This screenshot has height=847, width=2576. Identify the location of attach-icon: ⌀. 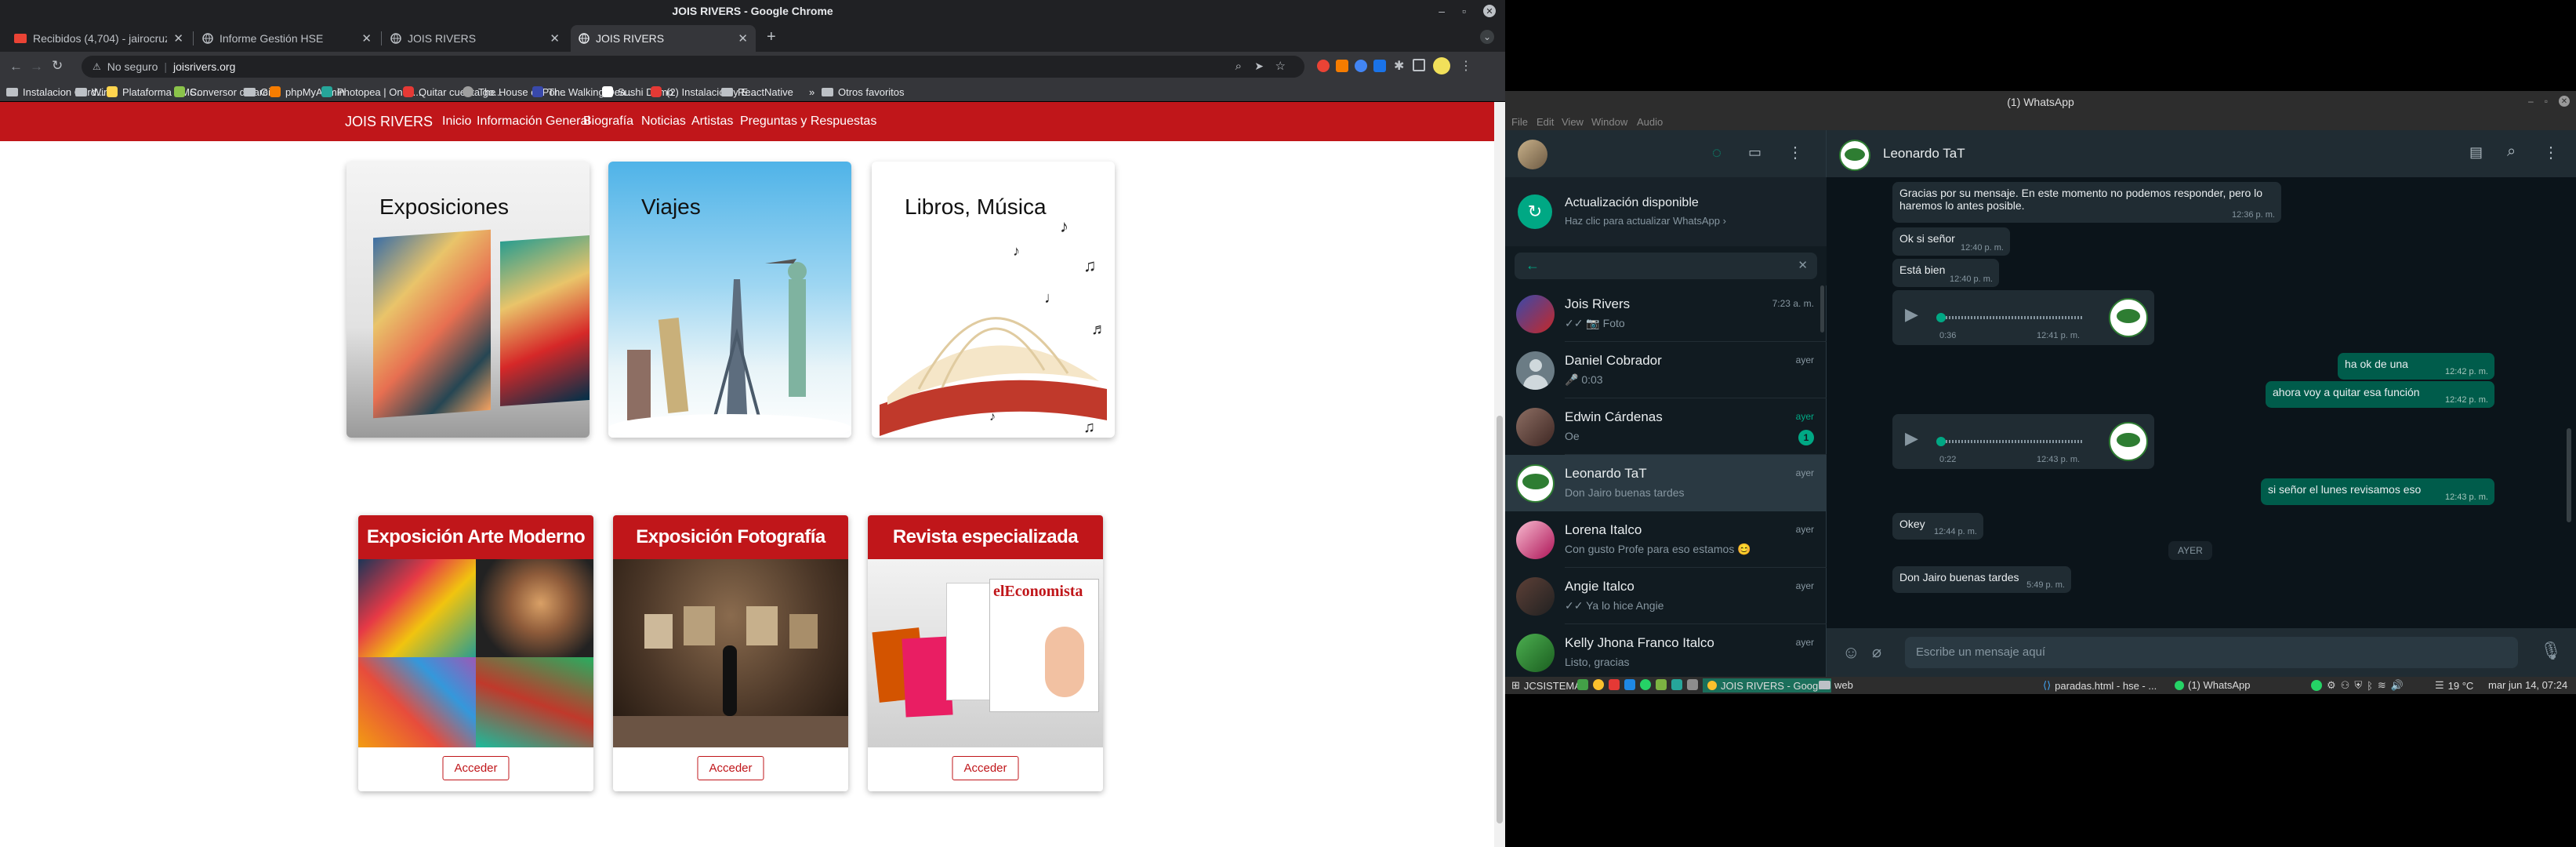
(1877, 652).